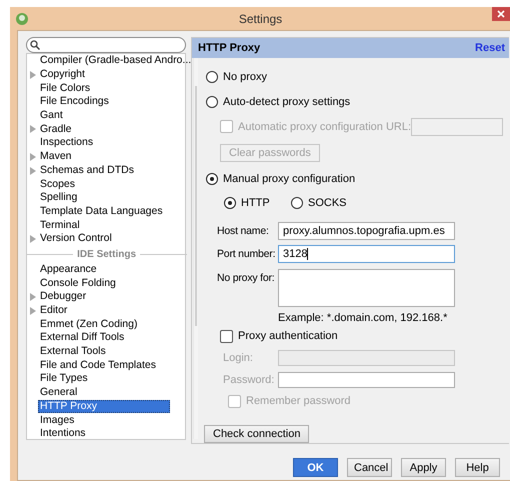  I want to click on search-field, so click(106, 45).